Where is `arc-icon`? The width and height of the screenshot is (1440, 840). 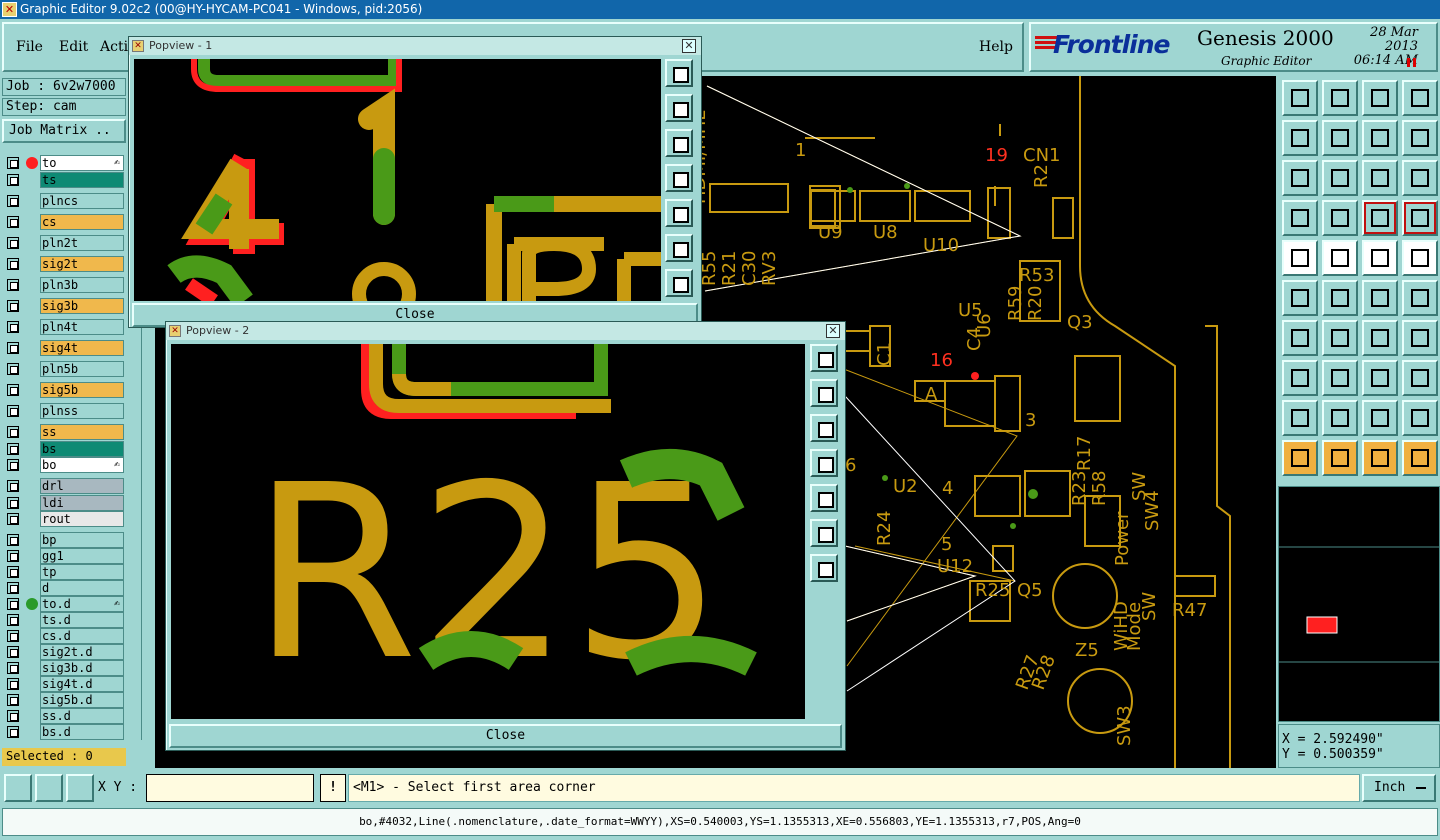 arc-icon is located at coordinates (1380, 338).